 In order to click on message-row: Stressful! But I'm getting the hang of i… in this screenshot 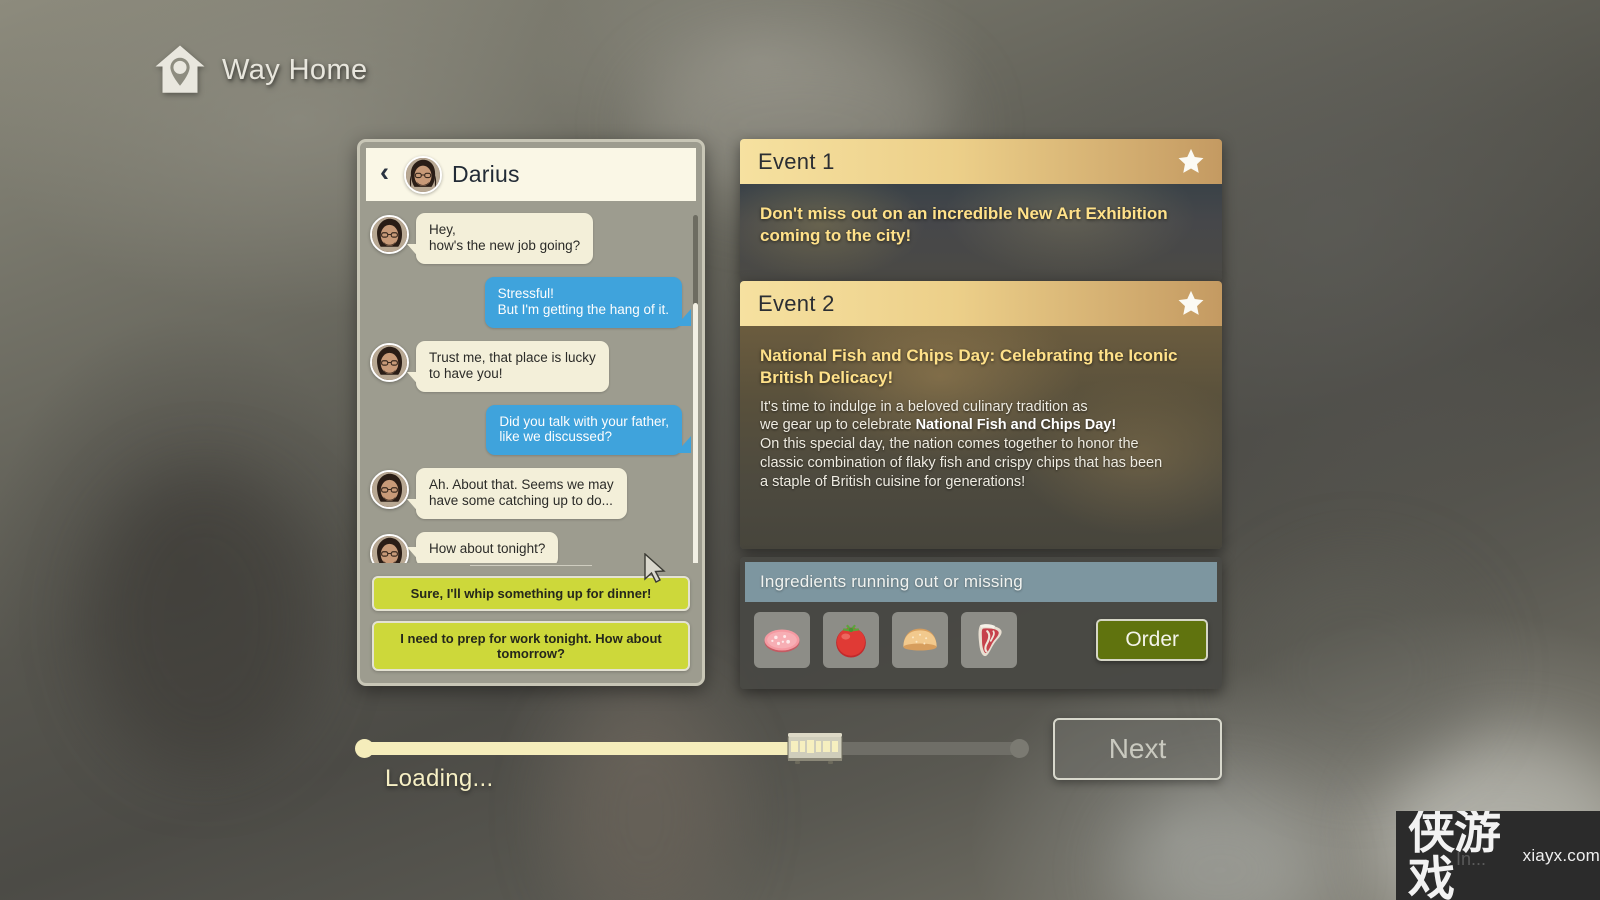, I will do `click(531, 302)`.